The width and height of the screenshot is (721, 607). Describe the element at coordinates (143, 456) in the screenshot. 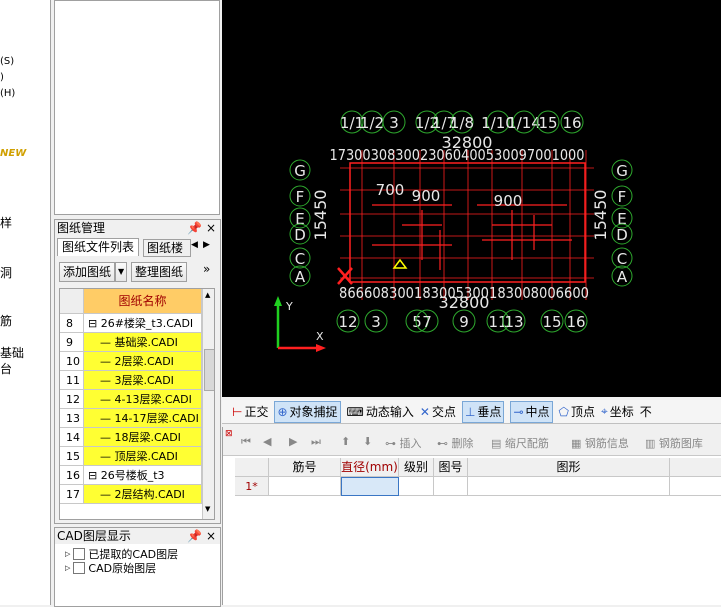

I see `drawing-file-row: — 顶层梁.CADI` at that location.